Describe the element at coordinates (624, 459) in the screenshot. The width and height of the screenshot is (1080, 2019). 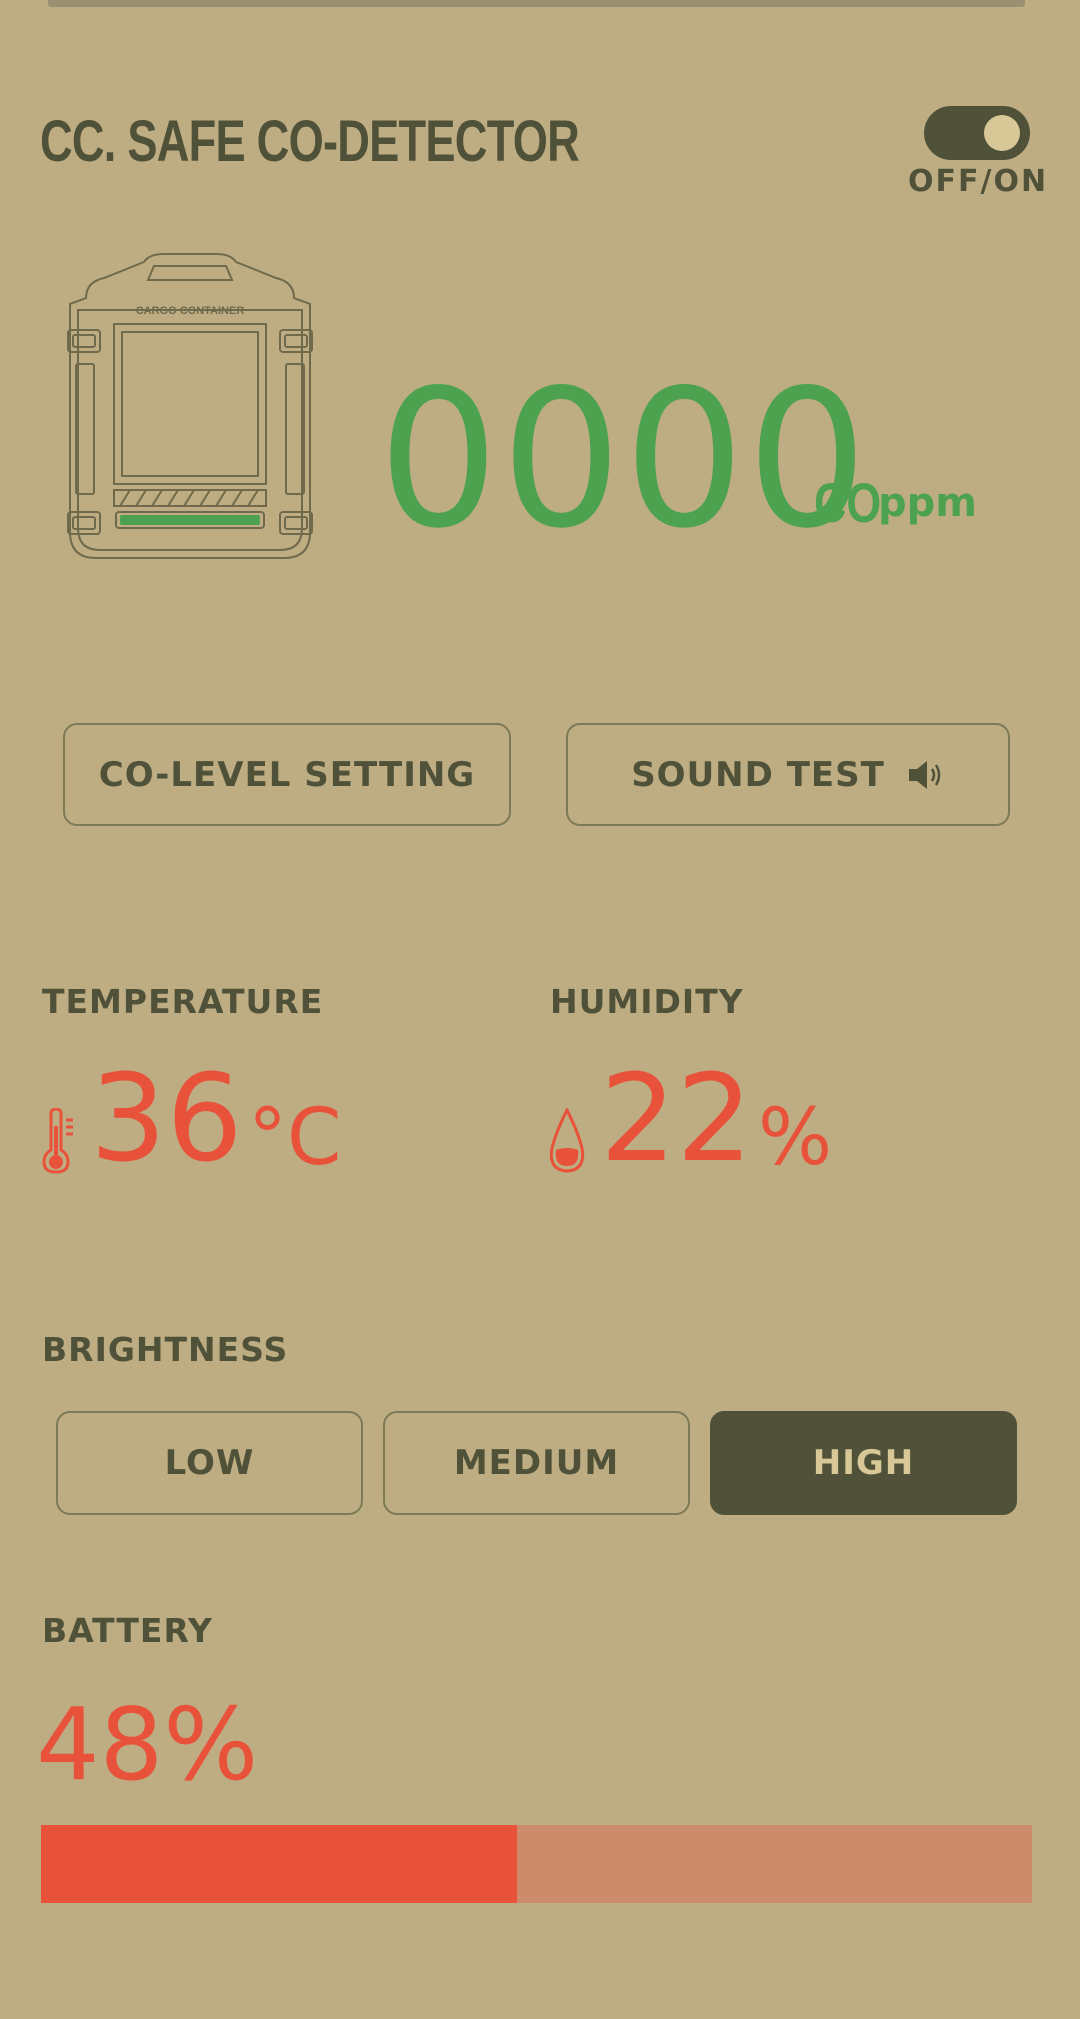
I see `co-value: 0000` at that location.